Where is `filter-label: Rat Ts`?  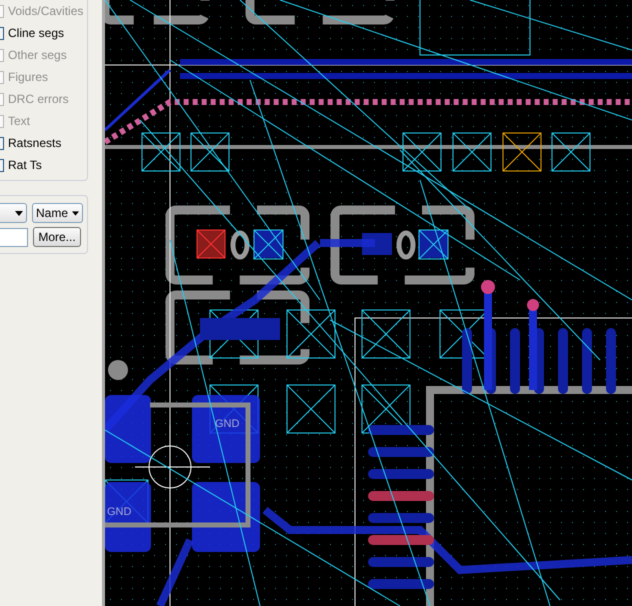
filter-label: Rat Ts is located at coordinates (25, 165).